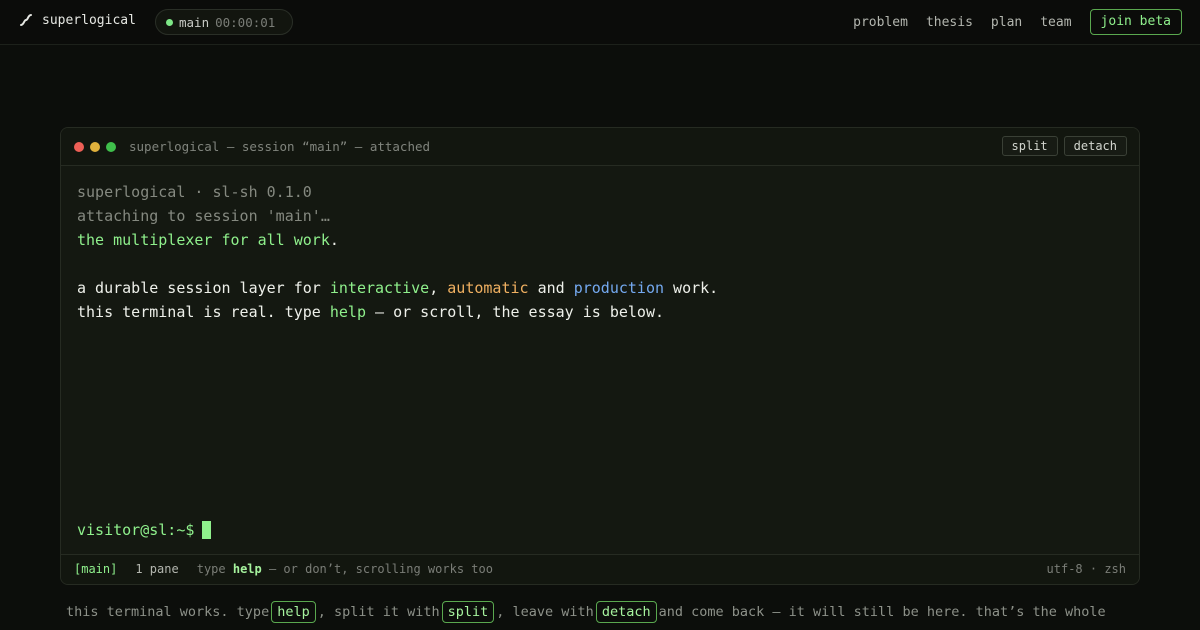 Image resolution: width=1200 pixels, height=630 pixels. Describe the element at coordinates (247, 569) in the screenshot. I see `hint-command: help` at that location.